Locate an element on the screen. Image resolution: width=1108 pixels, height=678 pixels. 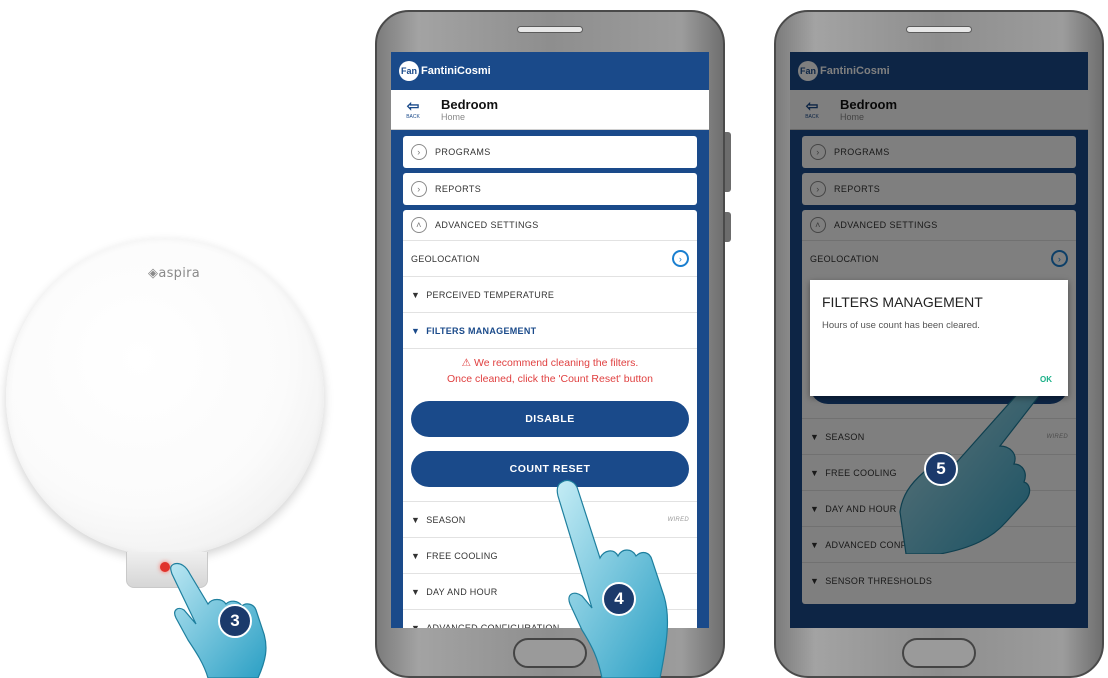
room-subtitle: Home is located at coordinates (453, 117).